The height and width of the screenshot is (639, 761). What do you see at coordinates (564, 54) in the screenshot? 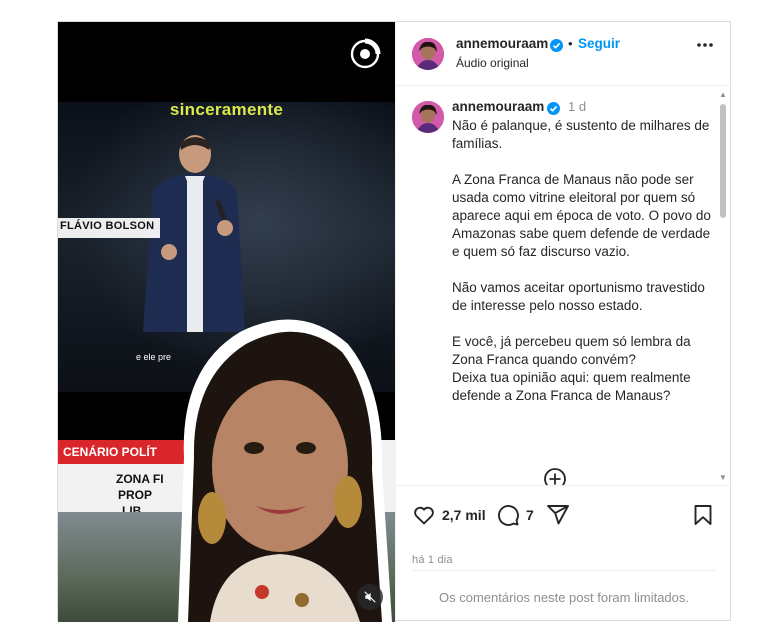
I see `post-header: annemouraam • Seguir Áudio original` at bounding box center [564, 54].